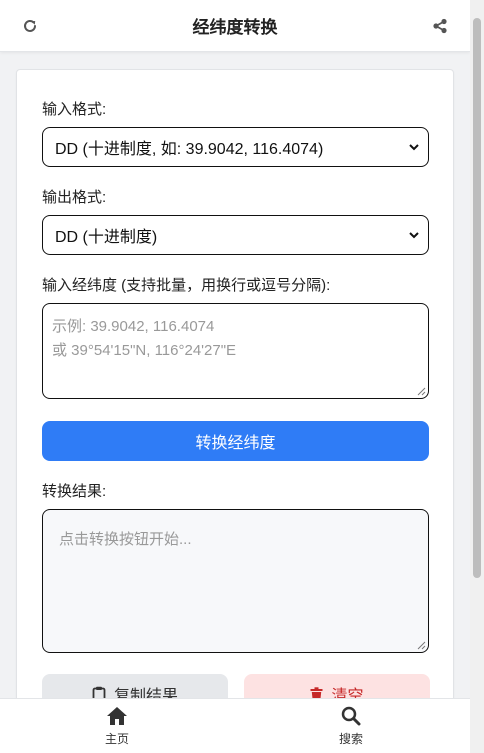 Image resolution: width=484 pixels, height=753 pixels. I want to click on home-icon, so click(117, 716).